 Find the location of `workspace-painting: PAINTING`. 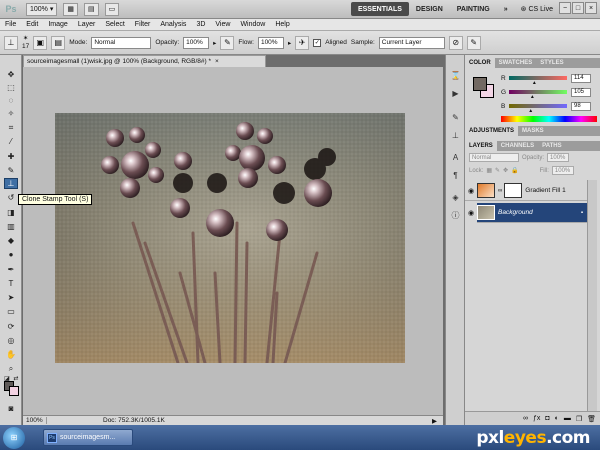

workspace-painting: PAINTING is located at coordinates (473, 9).